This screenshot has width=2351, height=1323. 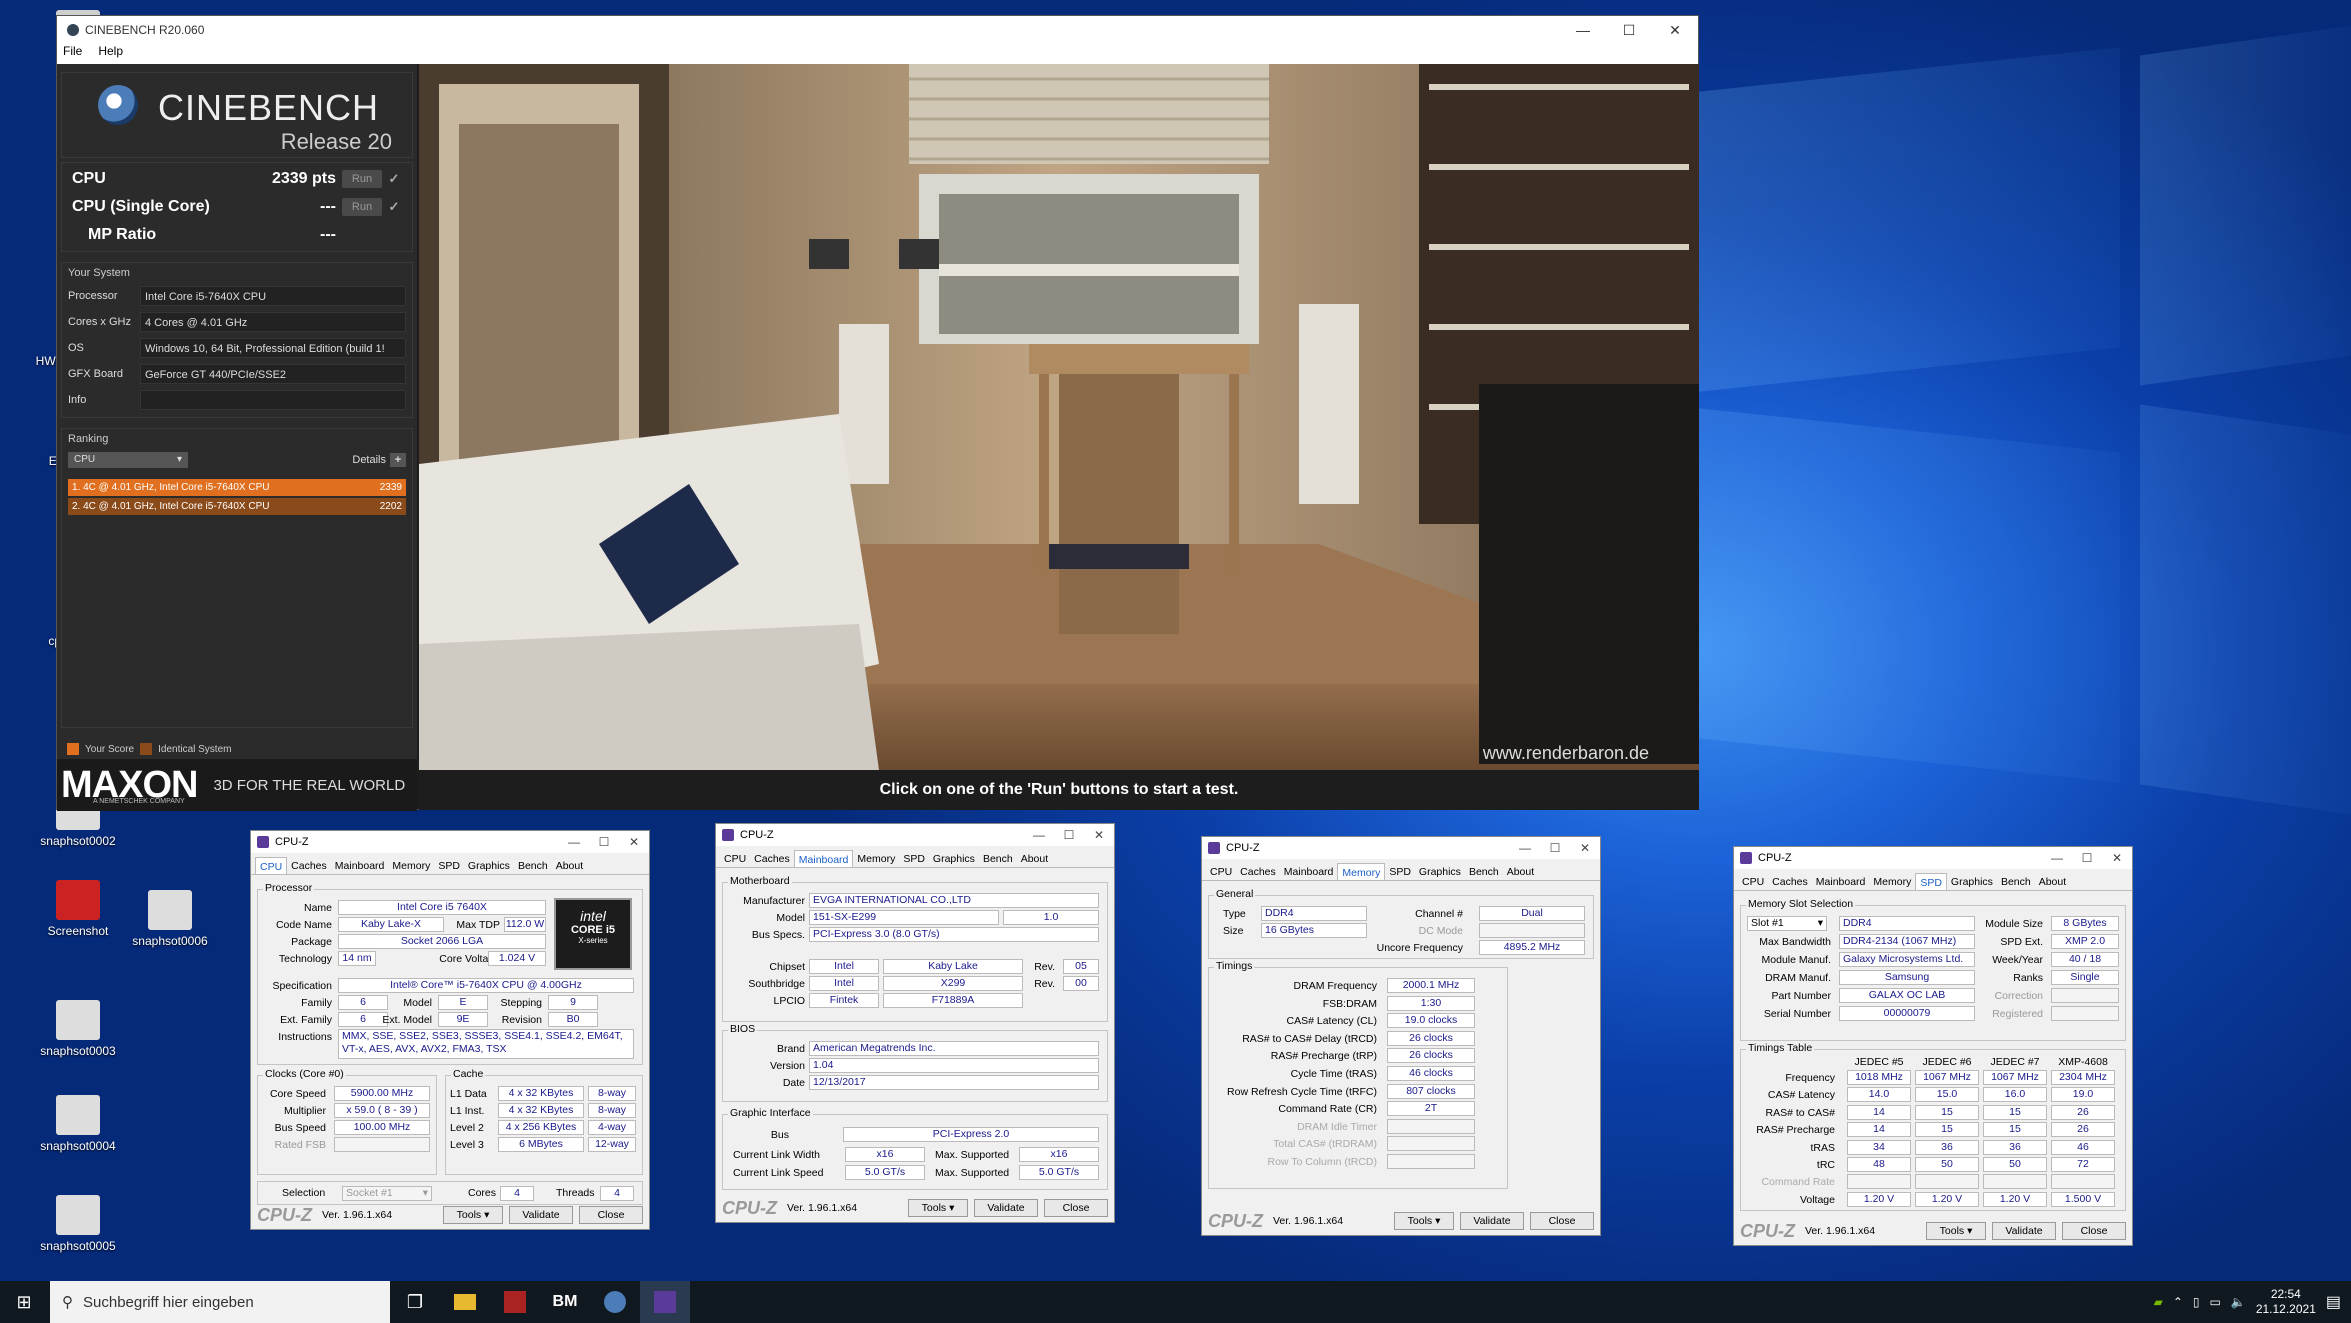 What do you see at coordinates (78, 909) in the screenshot?
I see `desktop-icon: Screenshot` at bounding box center [78, 909].